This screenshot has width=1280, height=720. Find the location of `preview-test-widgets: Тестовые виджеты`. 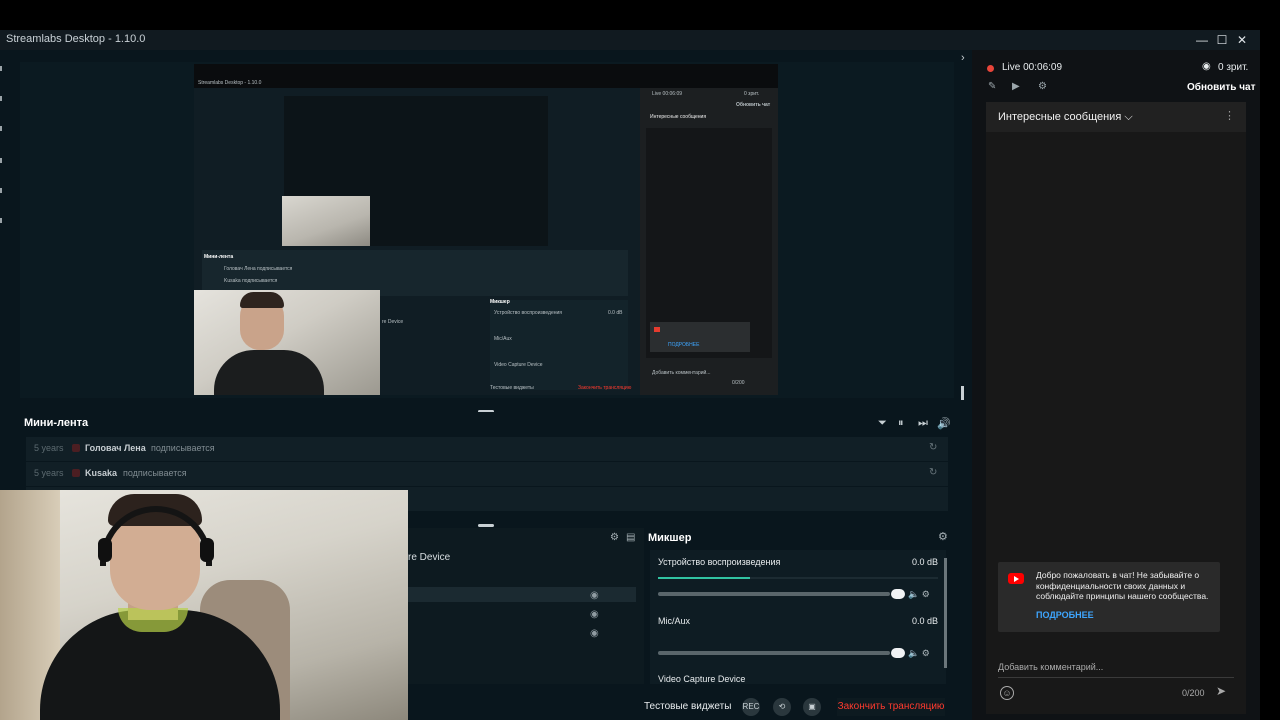

preview-test-widgets: Тестовые виджеты is located at coordinates (512, 388).